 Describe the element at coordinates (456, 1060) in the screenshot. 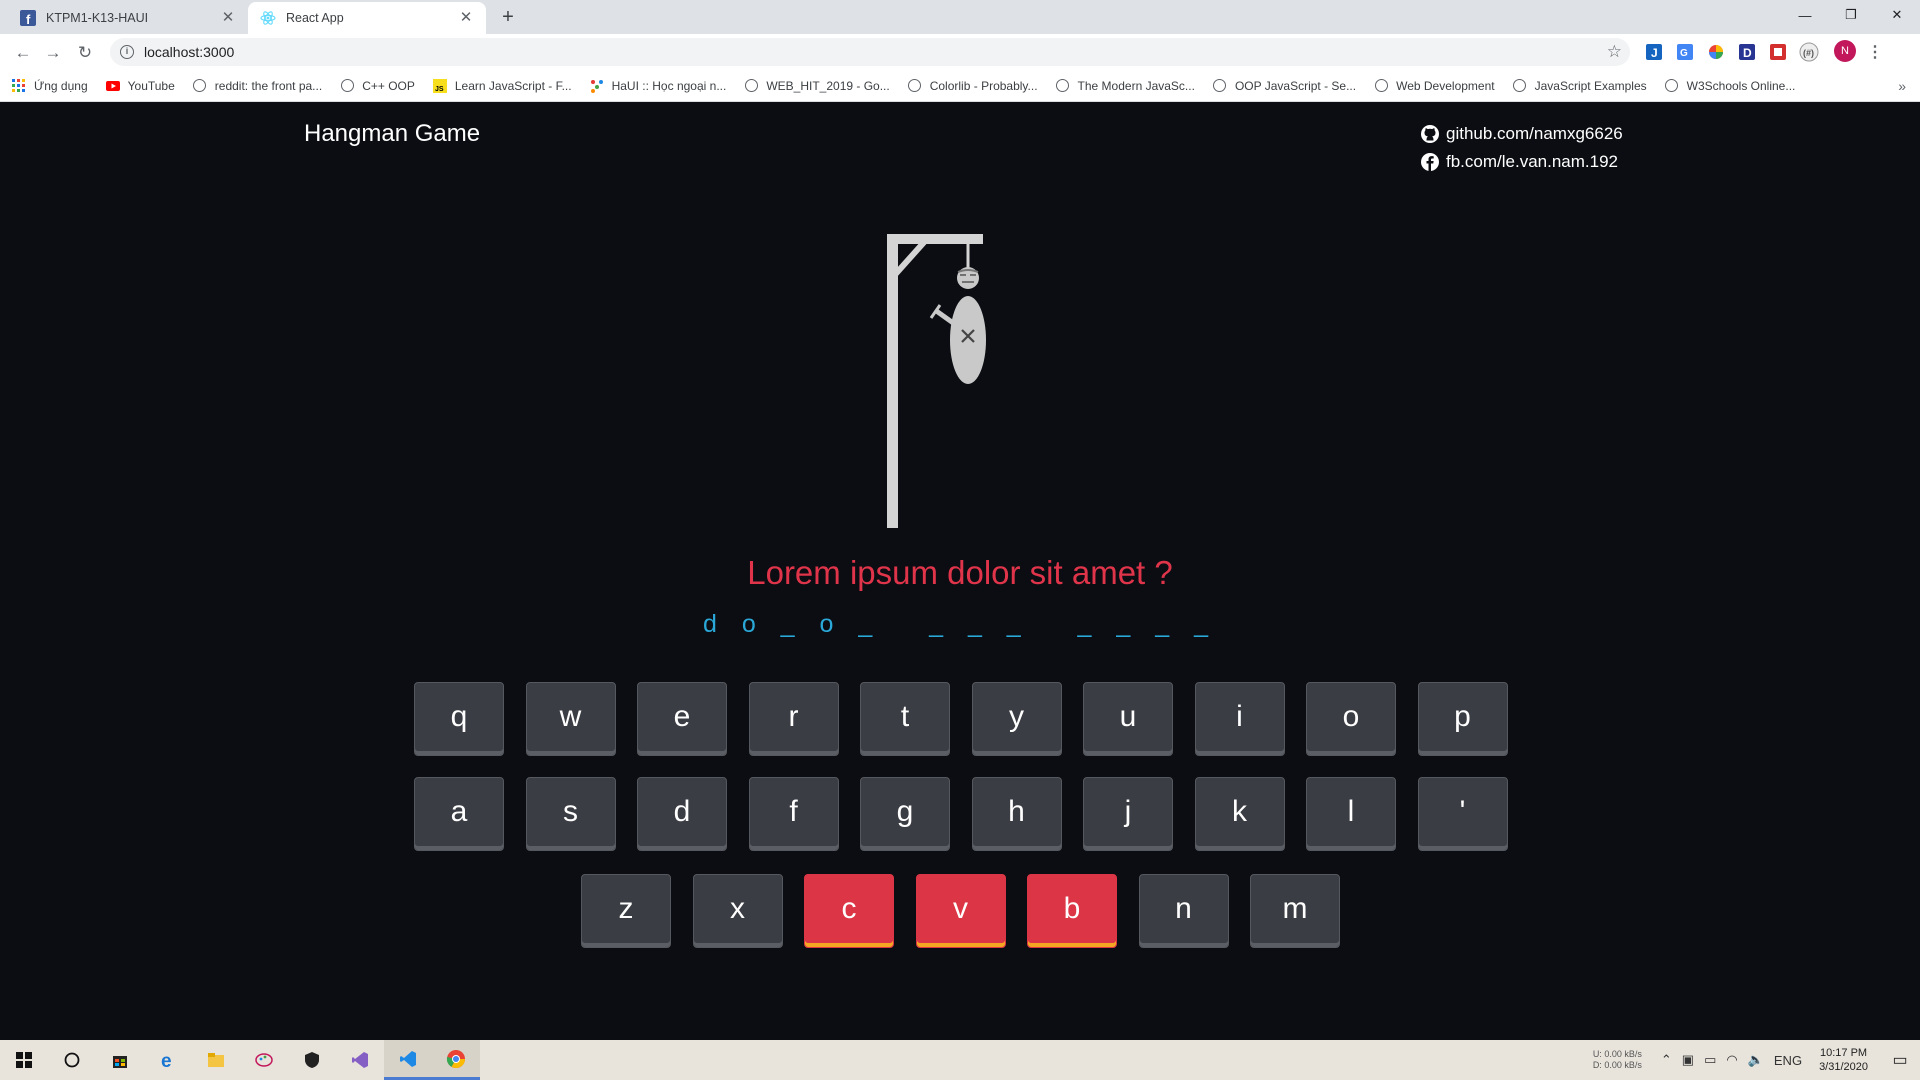

I see `chrome-icon` at that location.